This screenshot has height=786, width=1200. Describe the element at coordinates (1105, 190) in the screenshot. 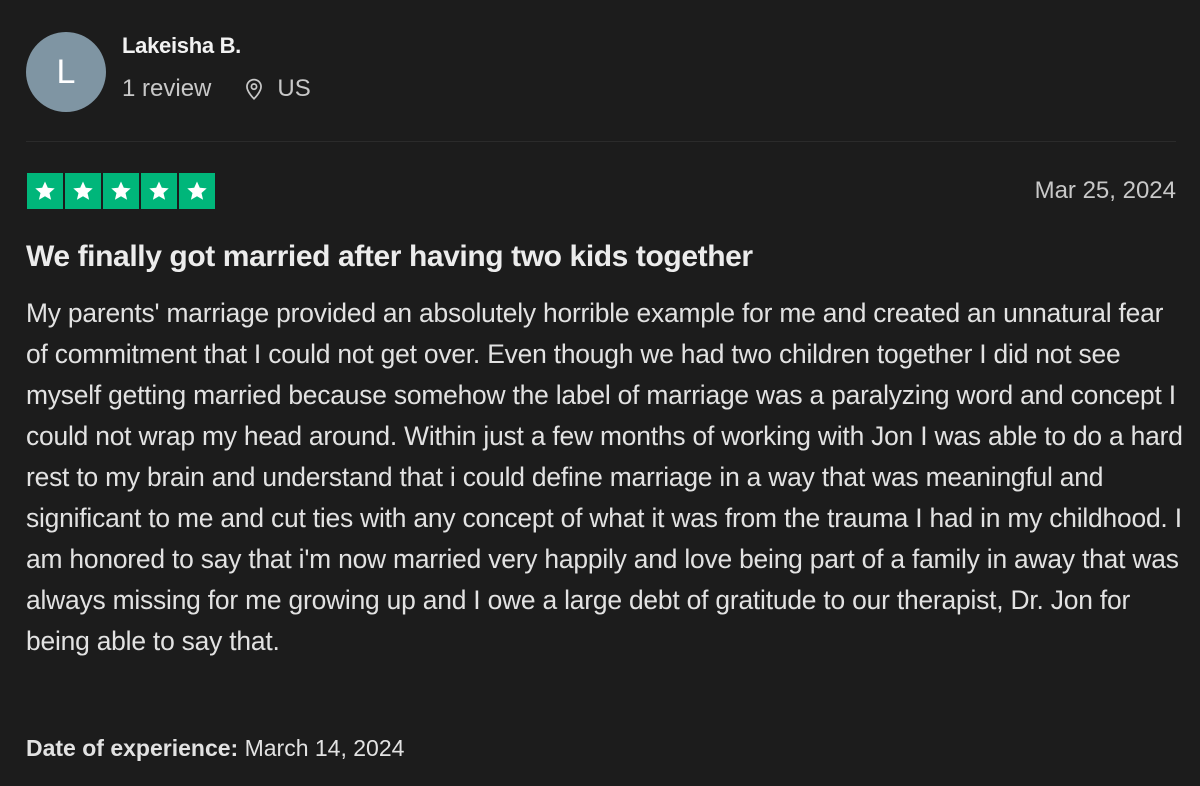

I see `review-date: Mar 25, 2024` at that location.